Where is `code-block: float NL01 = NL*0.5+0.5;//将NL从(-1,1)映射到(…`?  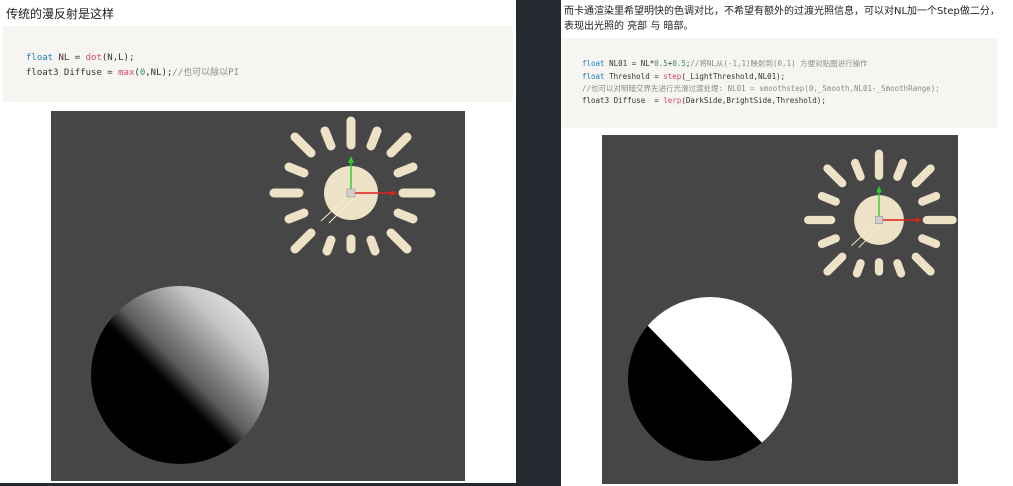
code-block: float NL01 = NL*0.5+0.5;//将NL从(-1,1)映射到(… is located at coordinates (779, 83).